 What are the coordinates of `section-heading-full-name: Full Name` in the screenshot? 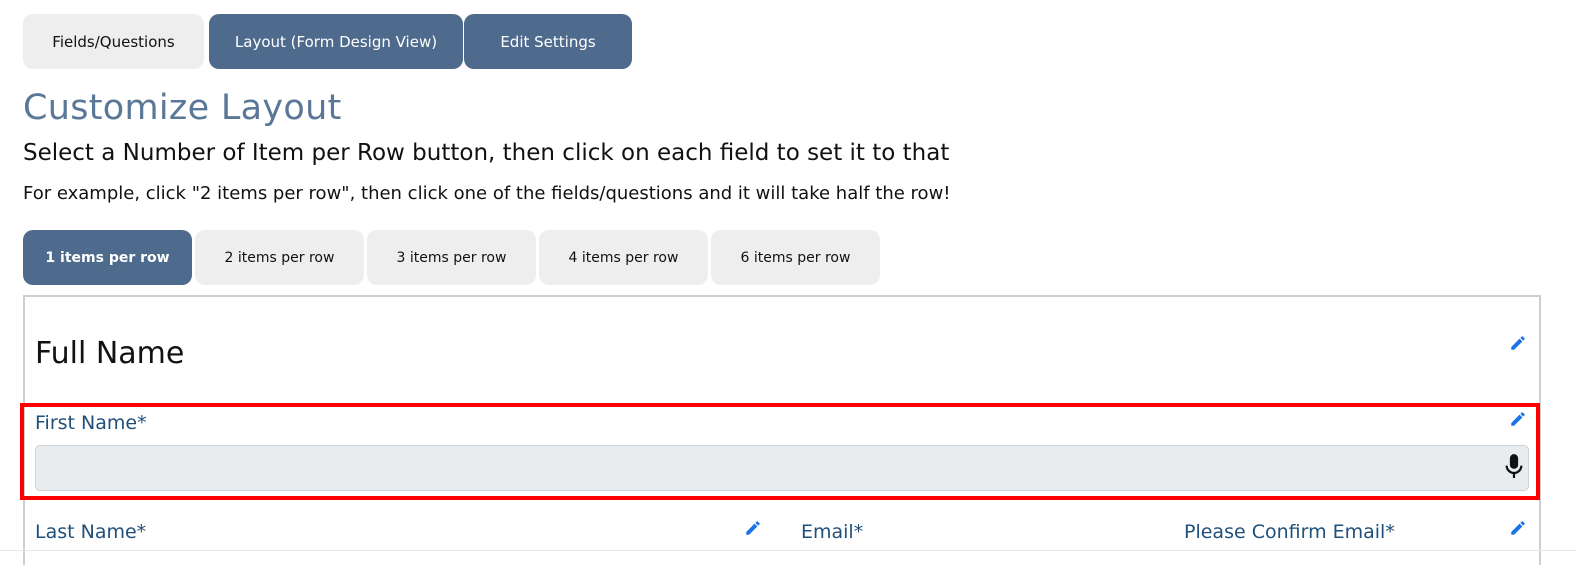 It's located at (110, 353).